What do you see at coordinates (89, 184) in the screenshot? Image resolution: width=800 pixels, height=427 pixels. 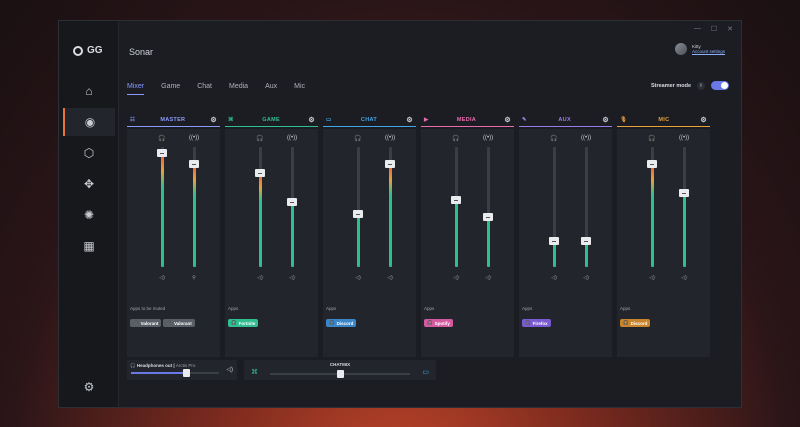 I see `controller-icon: ✥` at bounding box center [89, 184].